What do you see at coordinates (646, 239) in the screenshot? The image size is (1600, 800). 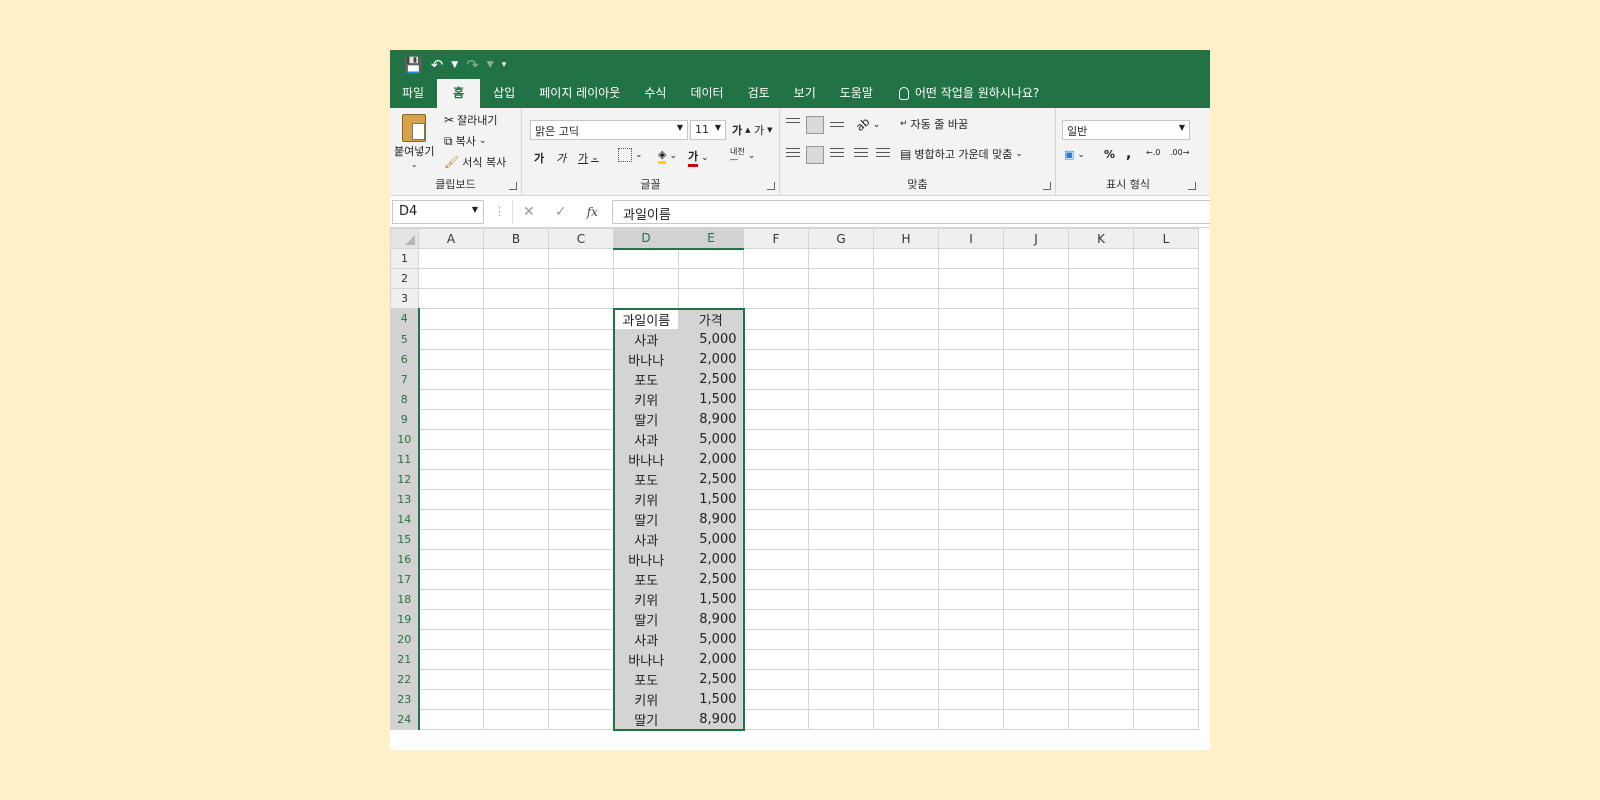 I see `column-header: D` at bounding box center [646, 239].